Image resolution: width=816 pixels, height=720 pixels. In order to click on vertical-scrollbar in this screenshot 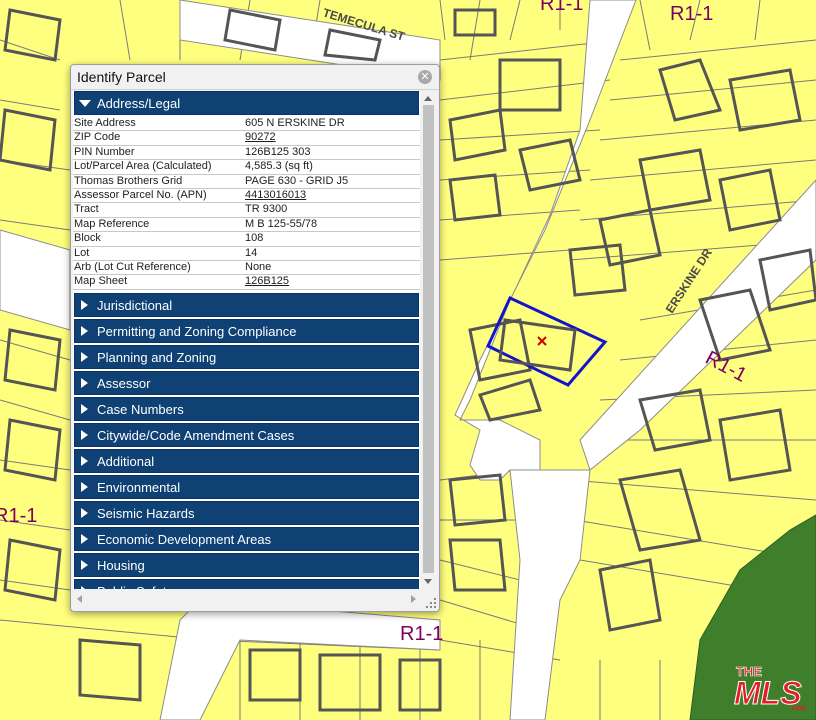, I will do `click(428, 340)`.